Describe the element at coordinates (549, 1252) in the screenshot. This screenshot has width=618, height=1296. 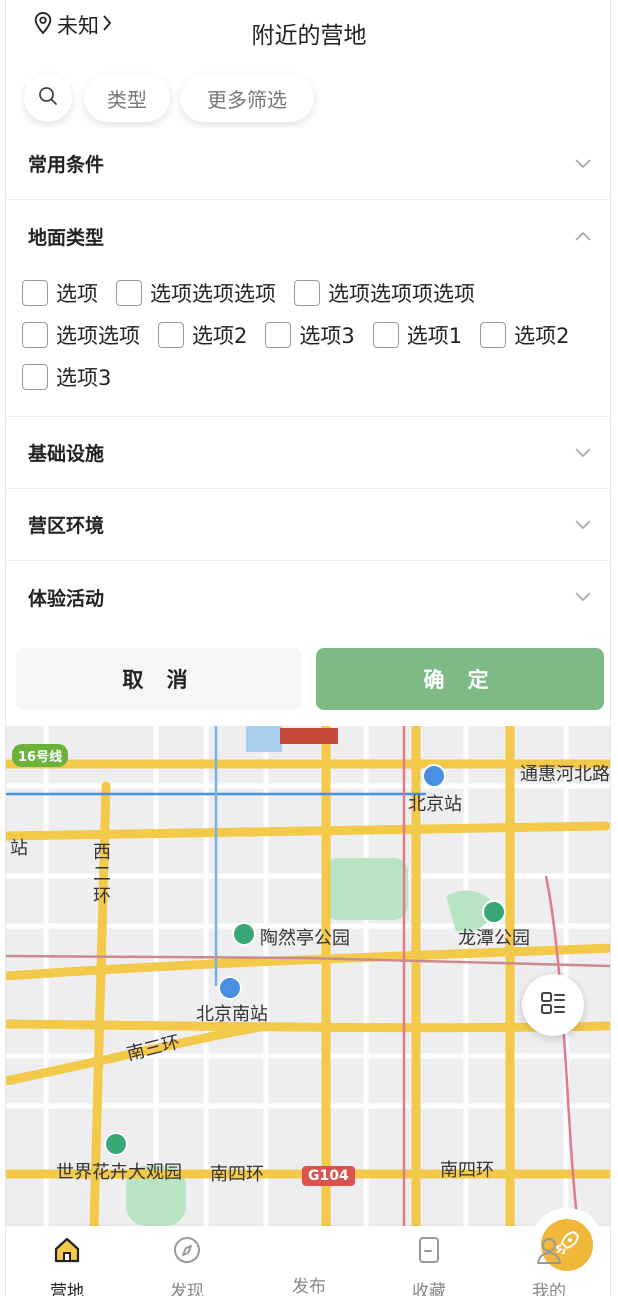
I see `user-icon` at that location.